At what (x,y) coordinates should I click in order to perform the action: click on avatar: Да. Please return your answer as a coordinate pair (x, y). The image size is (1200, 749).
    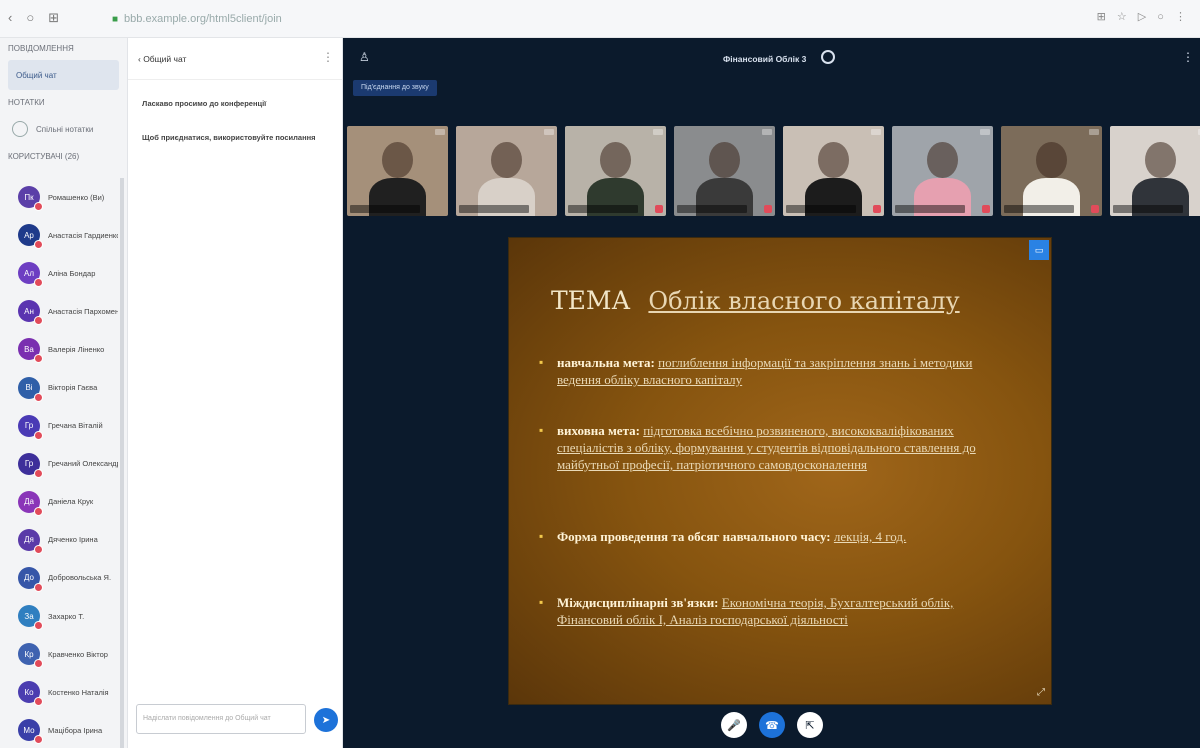
    Looking at the image, I should click on (30, 503).